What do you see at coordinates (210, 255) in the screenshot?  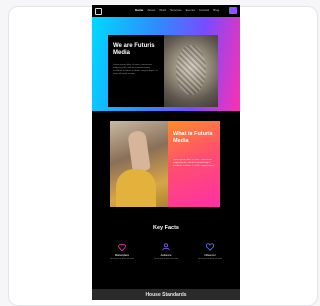 I see `fact-label: Influencer` at bounding box center [210, 255].